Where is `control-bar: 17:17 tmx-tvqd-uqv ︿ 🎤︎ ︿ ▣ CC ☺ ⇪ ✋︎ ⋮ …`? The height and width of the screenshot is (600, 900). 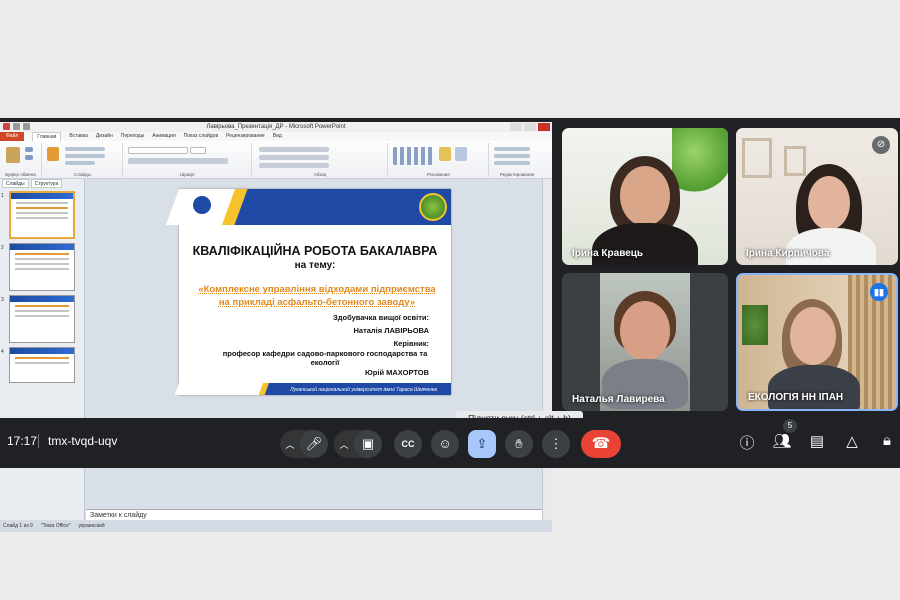 control-bar: 17:17 tmx-tvqd-uqv ︿ 🎤︎ ︿ ▣ CC ☺ ⇪ ✋︎ ⋮ … is located at coordinates (450, 443).